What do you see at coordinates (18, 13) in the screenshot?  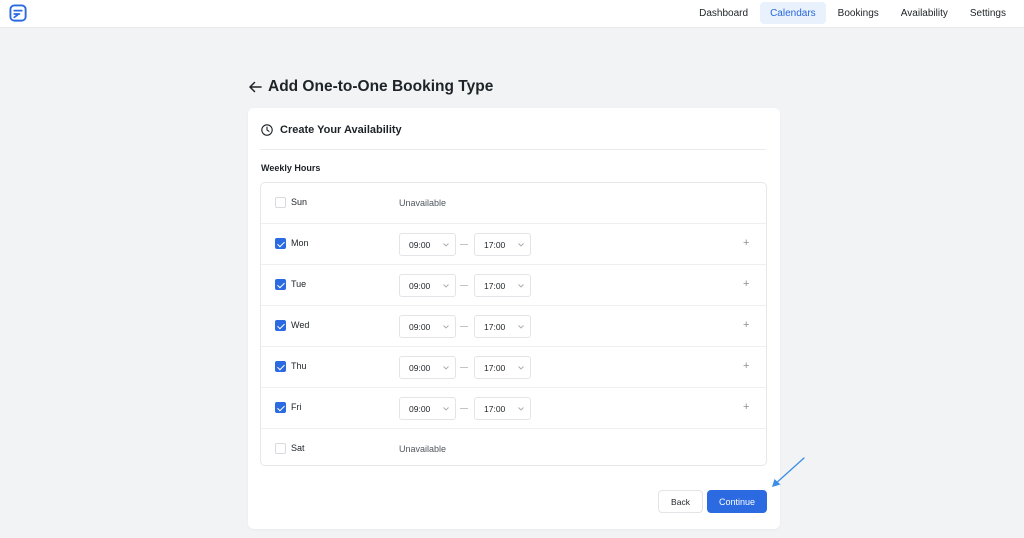 I see `app-logo-icon` at bounding box center [18, 13].